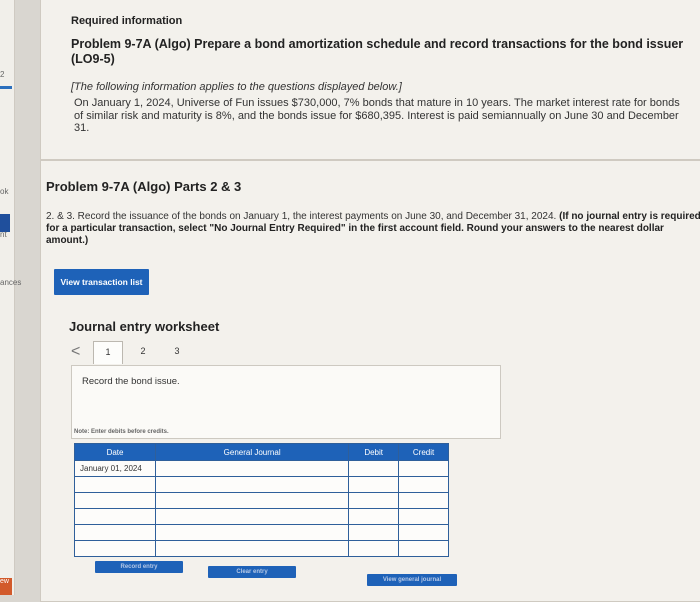 This screenshot has width=700, height=602. What do you see at coordinates (127, 21) in the screenshot?
I see `required-information-heading: Required information` at bounding box center [127, 21].